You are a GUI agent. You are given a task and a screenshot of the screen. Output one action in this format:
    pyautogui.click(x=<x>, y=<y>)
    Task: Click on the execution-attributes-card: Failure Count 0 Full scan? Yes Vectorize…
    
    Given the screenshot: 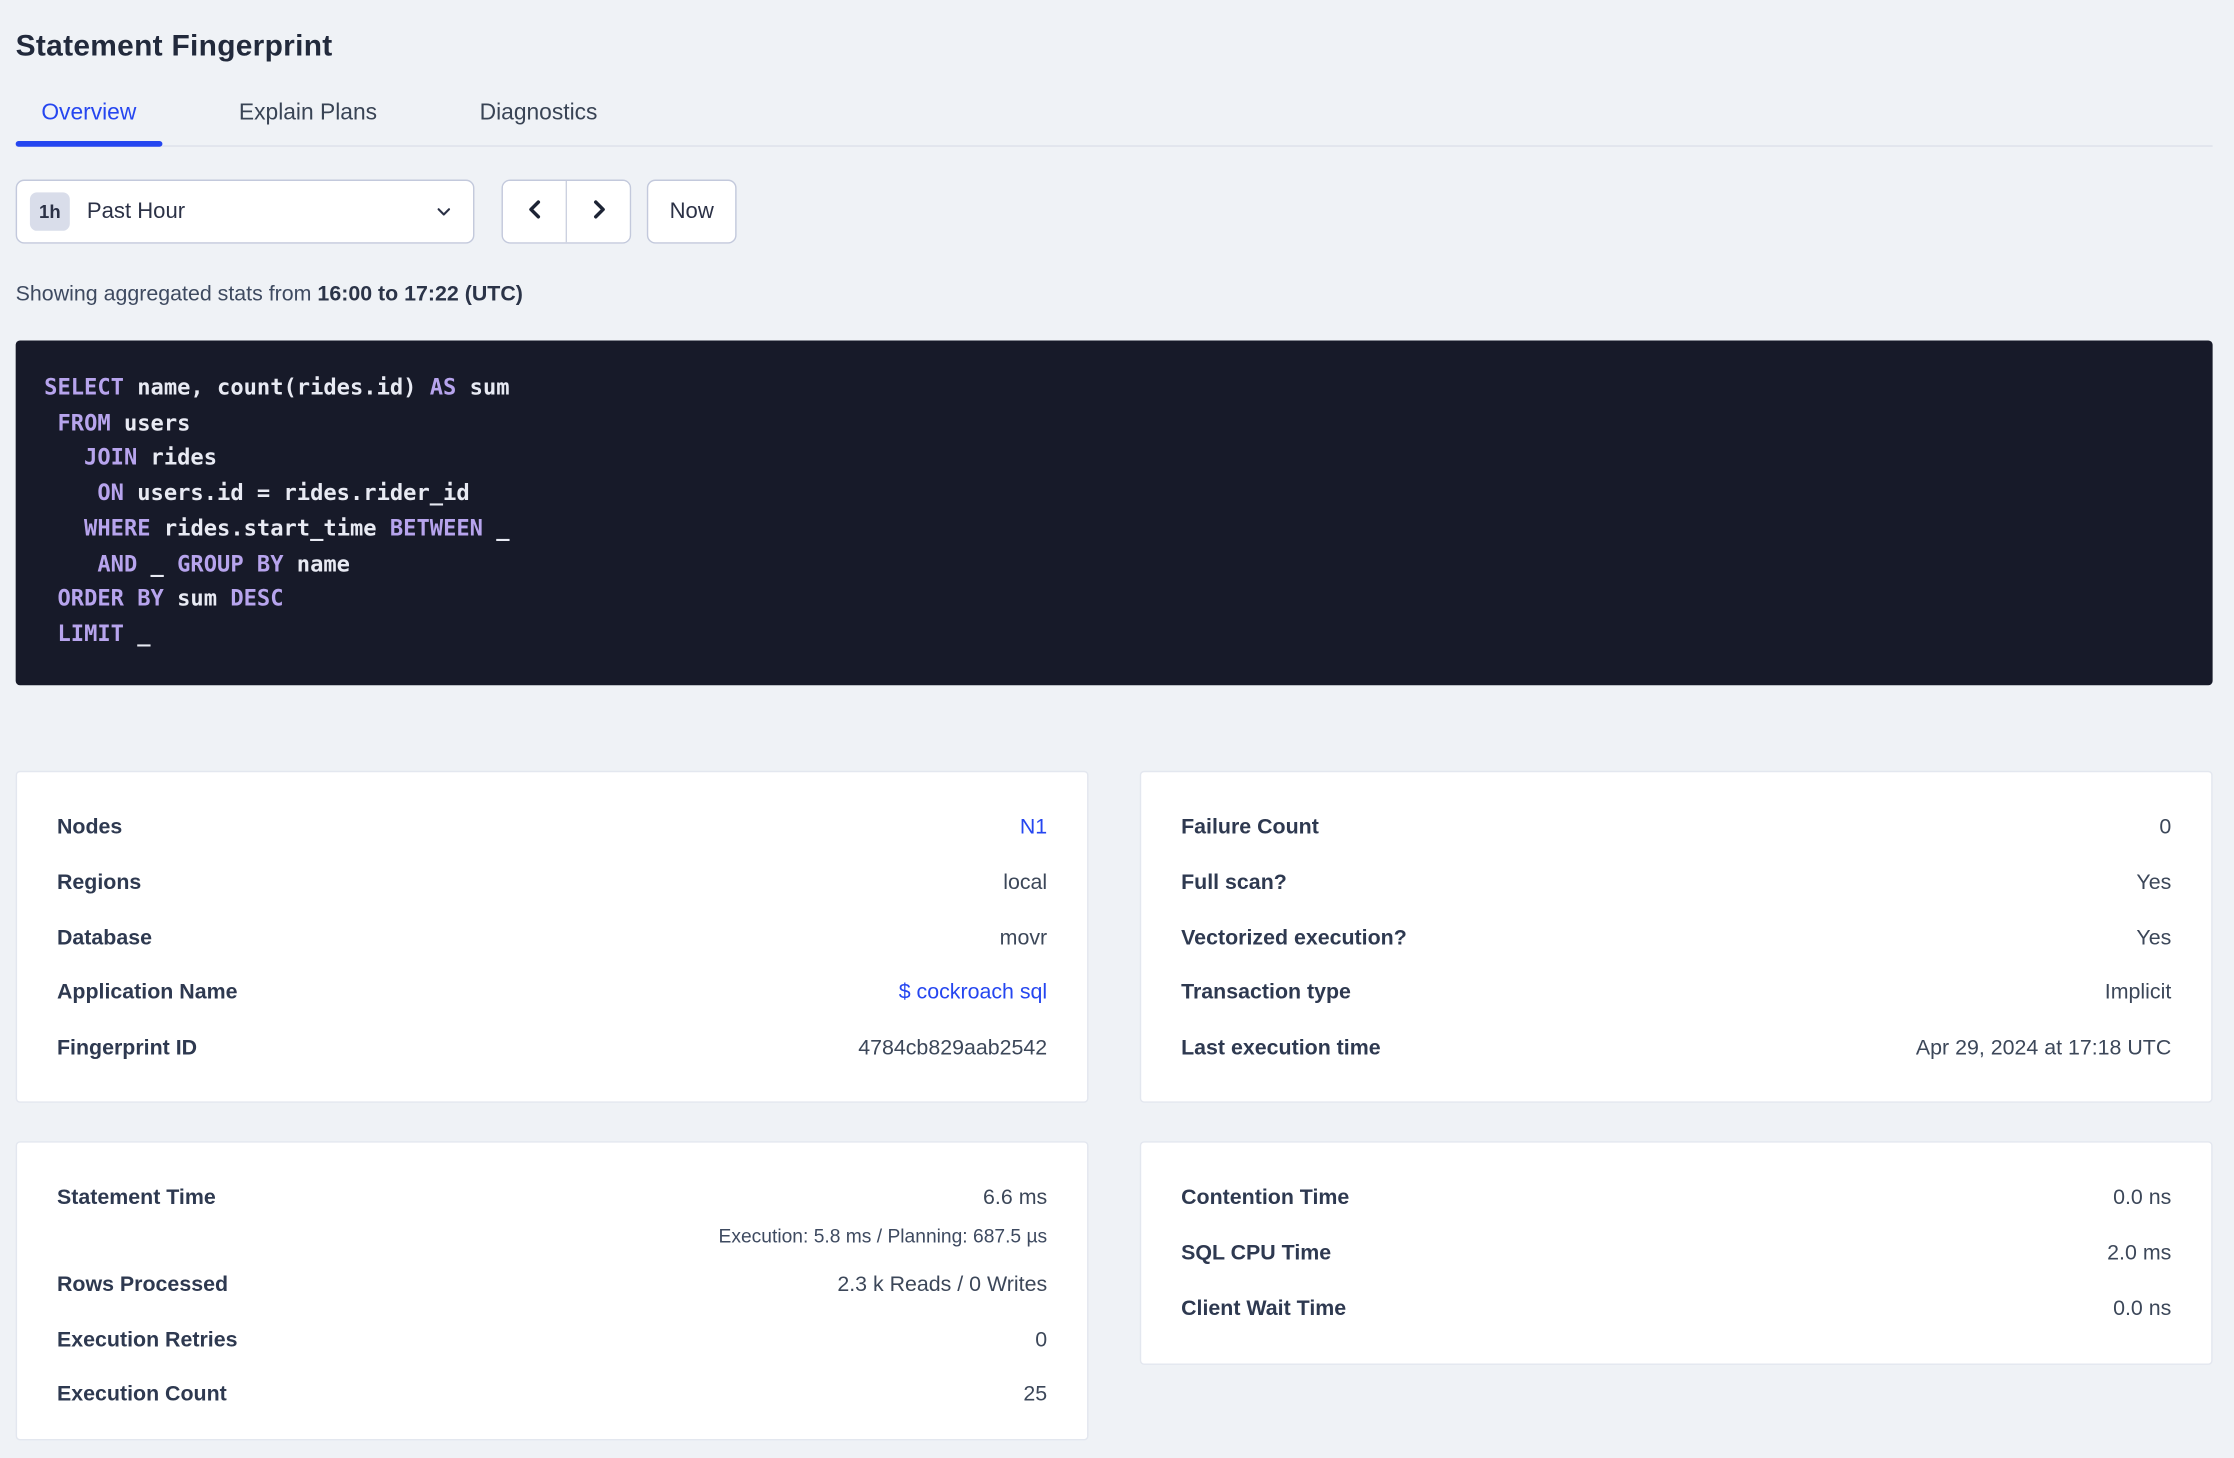 What is the action you would take?
    pyautogui.click(x=1676, y=936)
    